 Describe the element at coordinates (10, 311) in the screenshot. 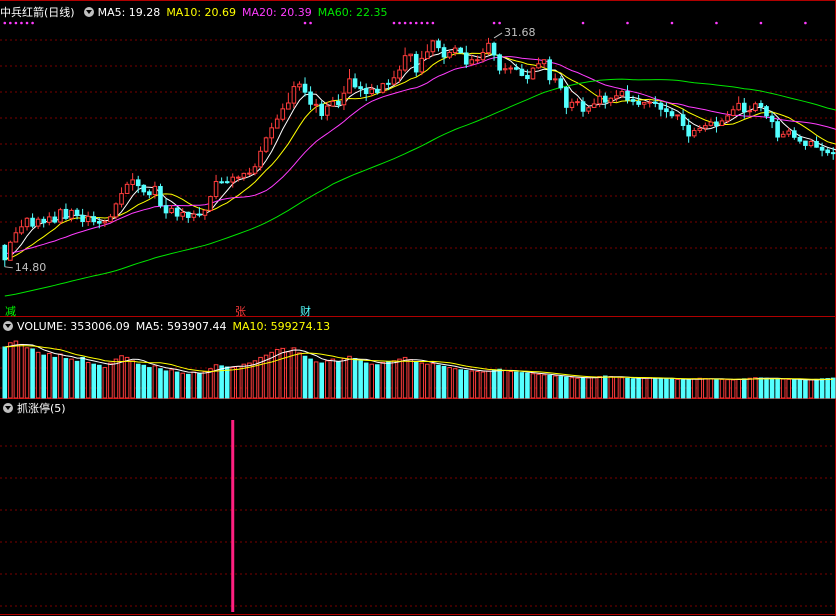

I see `event-tag-jian: 减` at that location.